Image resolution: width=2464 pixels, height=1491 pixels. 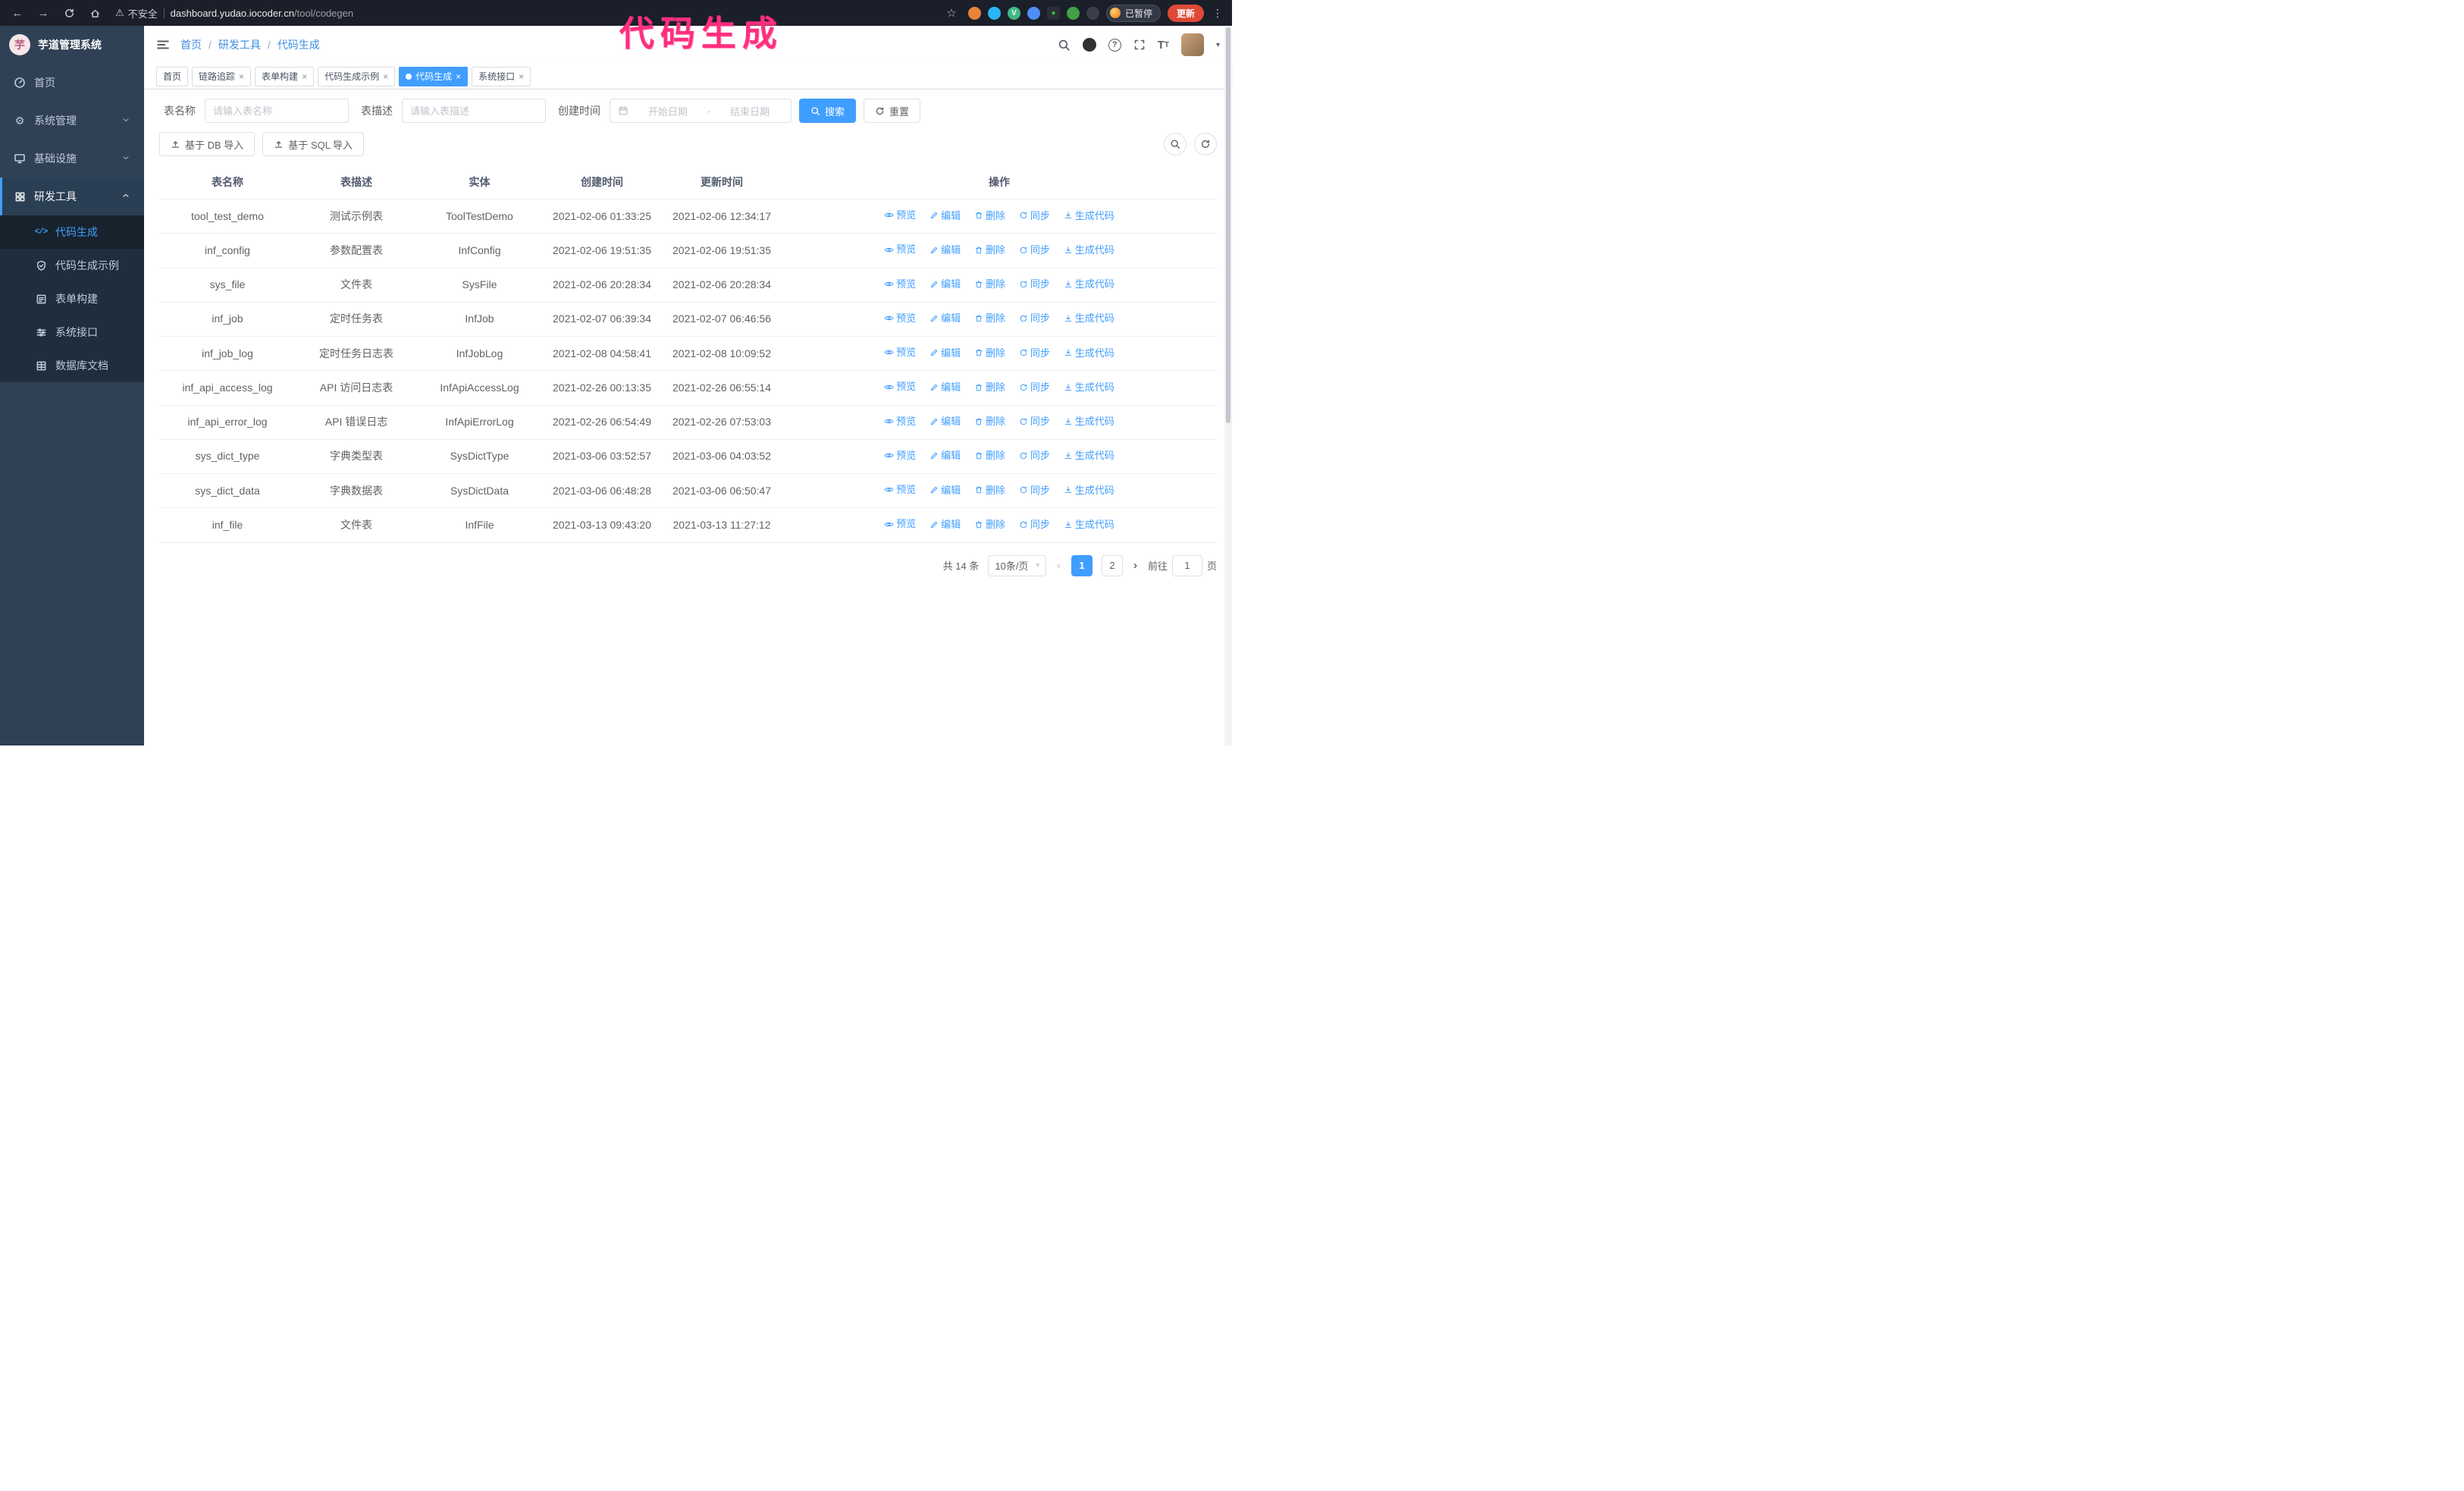 What do you see at coordinates (1133, 13) in the screenshot?
I see `profile-paused-badge: 已暂停` at bounding box center [1133, 13].